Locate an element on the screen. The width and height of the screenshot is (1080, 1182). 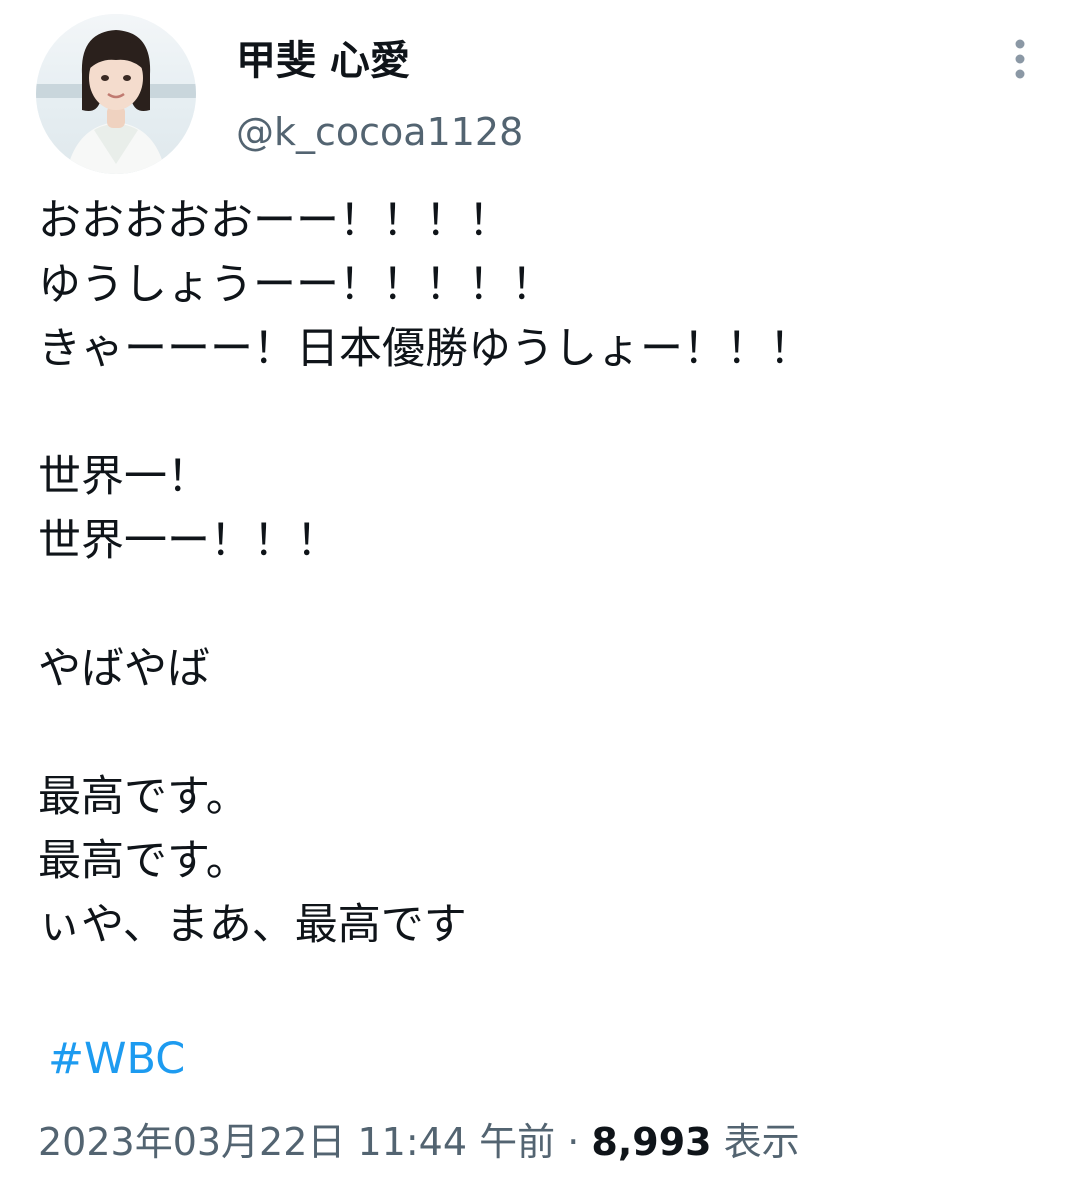
tweet-line: 世界一ー！！！ is located at coordinates (188, 541).